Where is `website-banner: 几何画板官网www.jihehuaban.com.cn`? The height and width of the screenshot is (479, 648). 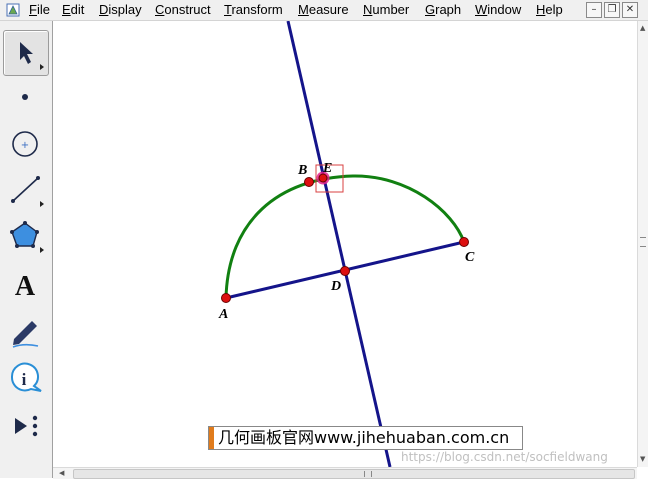
website-banner: 几何画板官网www.jihehuaban.com.cn is located at coordinates (365, 438).